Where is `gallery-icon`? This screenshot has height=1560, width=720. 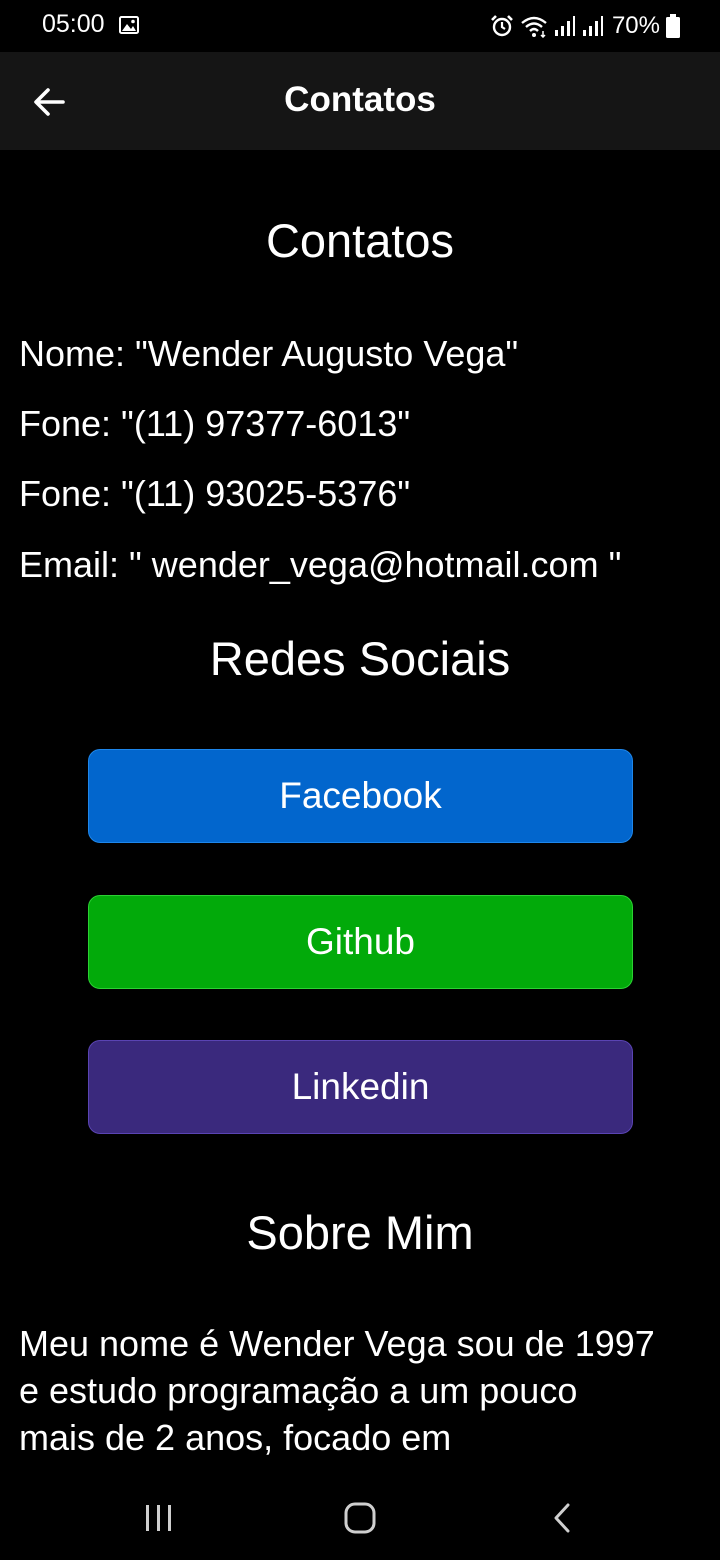 gallery-icon is located at coordinates (129, 25).